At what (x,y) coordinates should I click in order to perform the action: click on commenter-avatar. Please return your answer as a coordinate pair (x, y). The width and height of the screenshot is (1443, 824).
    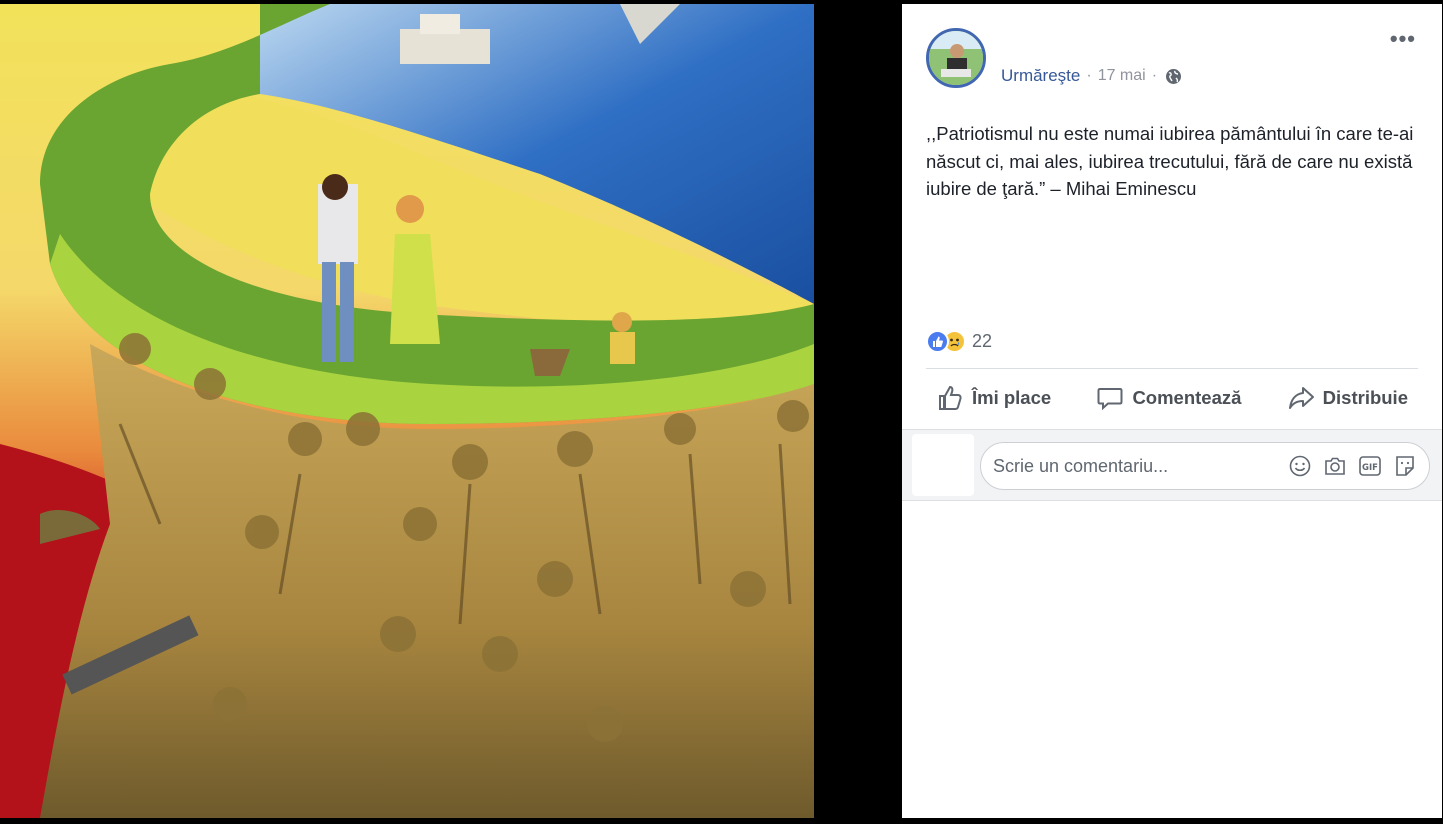
    Looking at the image, I should click on (943, 465).